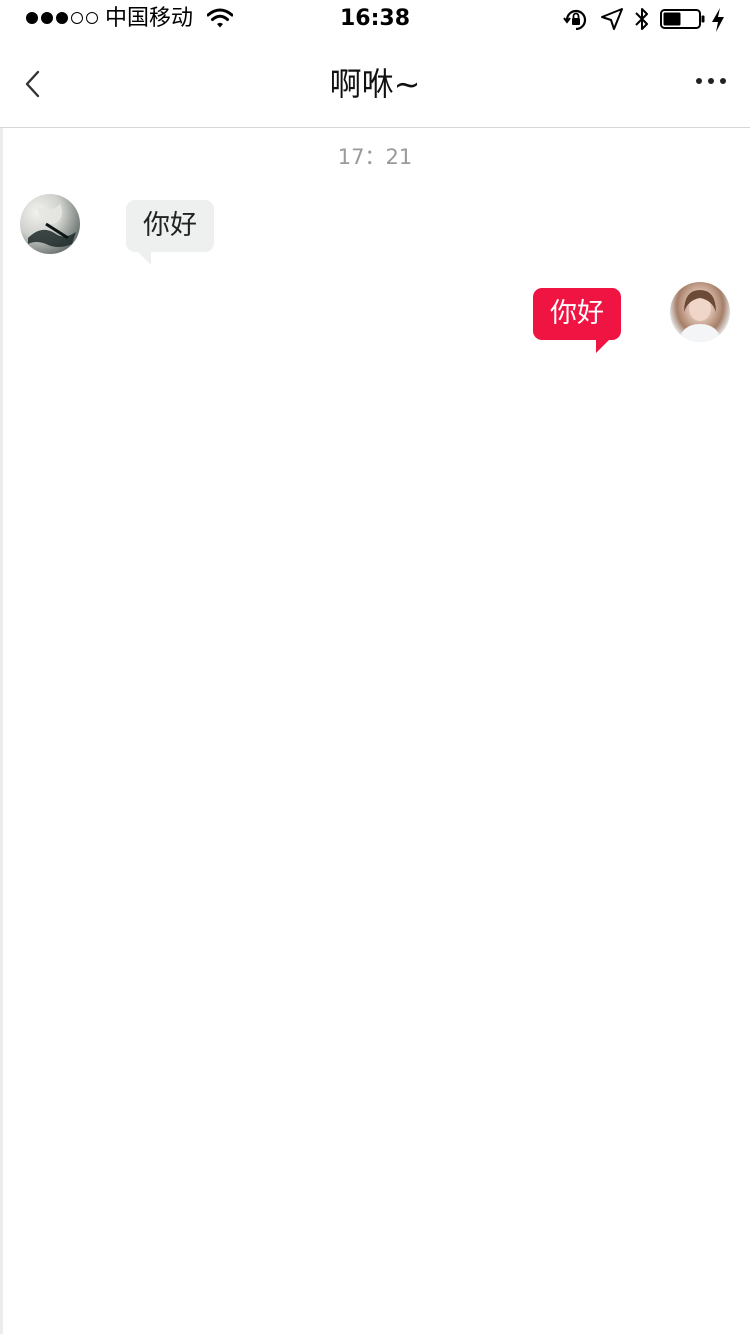  I want to click on self-avatar, so click(700, 312).